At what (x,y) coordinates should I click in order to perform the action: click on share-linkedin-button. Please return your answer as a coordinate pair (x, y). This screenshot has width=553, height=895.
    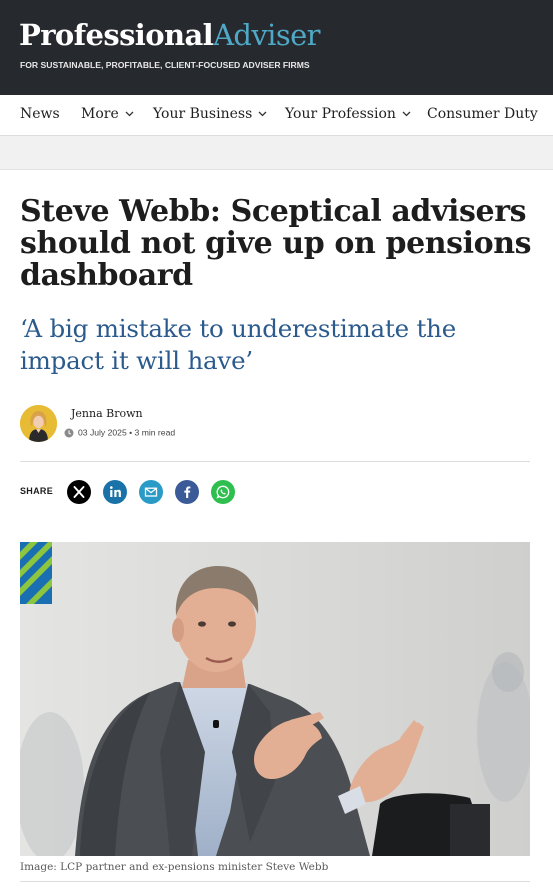
    Looking at the image, I should click on (115, 492).